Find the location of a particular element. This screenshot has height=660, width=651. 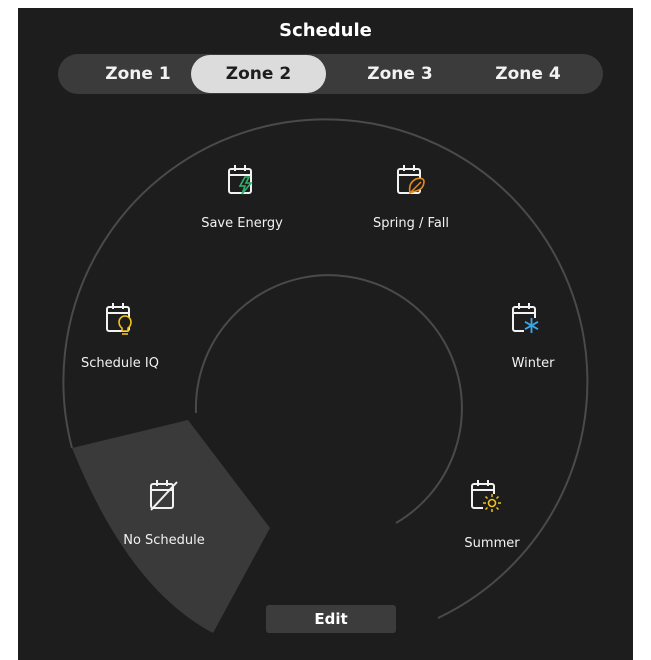

calendar-lightning-icon is located at coordinates (242, 182).